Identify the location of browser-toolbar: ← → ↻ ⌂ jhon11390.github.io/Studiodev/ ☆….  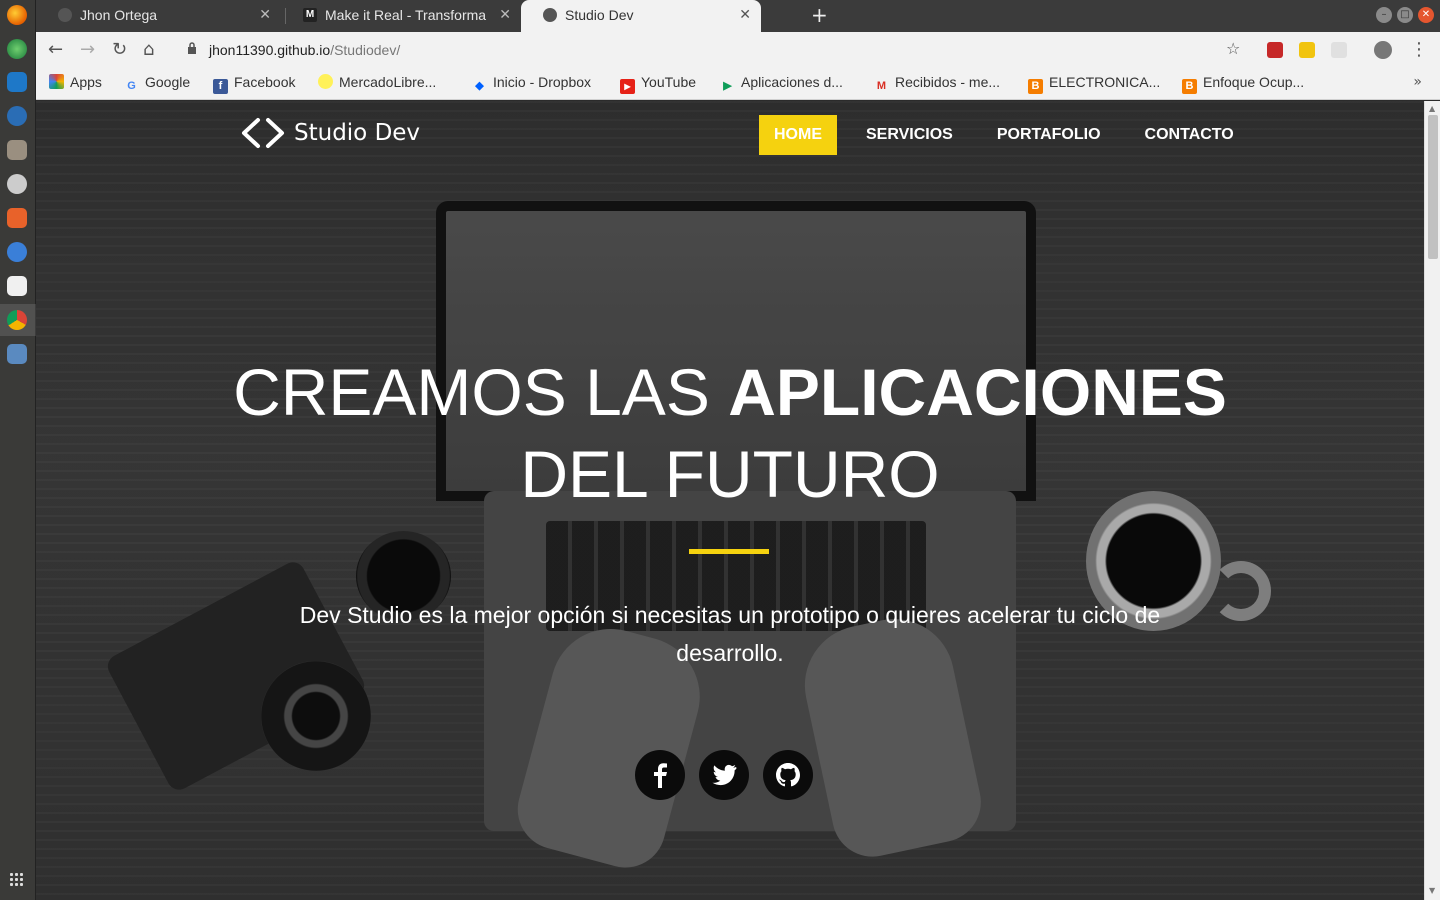
(738, 50).